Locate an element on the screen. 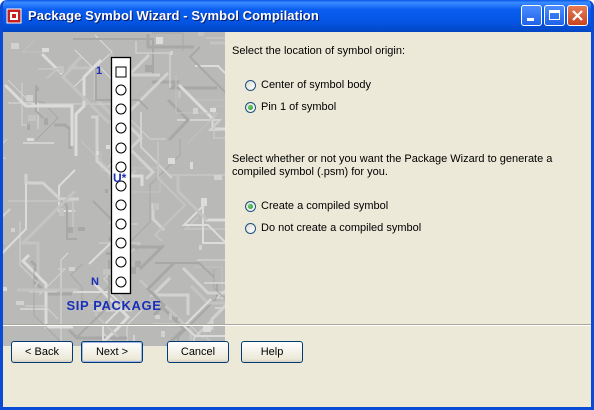 This screenshot has width=594, height=410. back-button: < Back is located at coordinates (42, 352).